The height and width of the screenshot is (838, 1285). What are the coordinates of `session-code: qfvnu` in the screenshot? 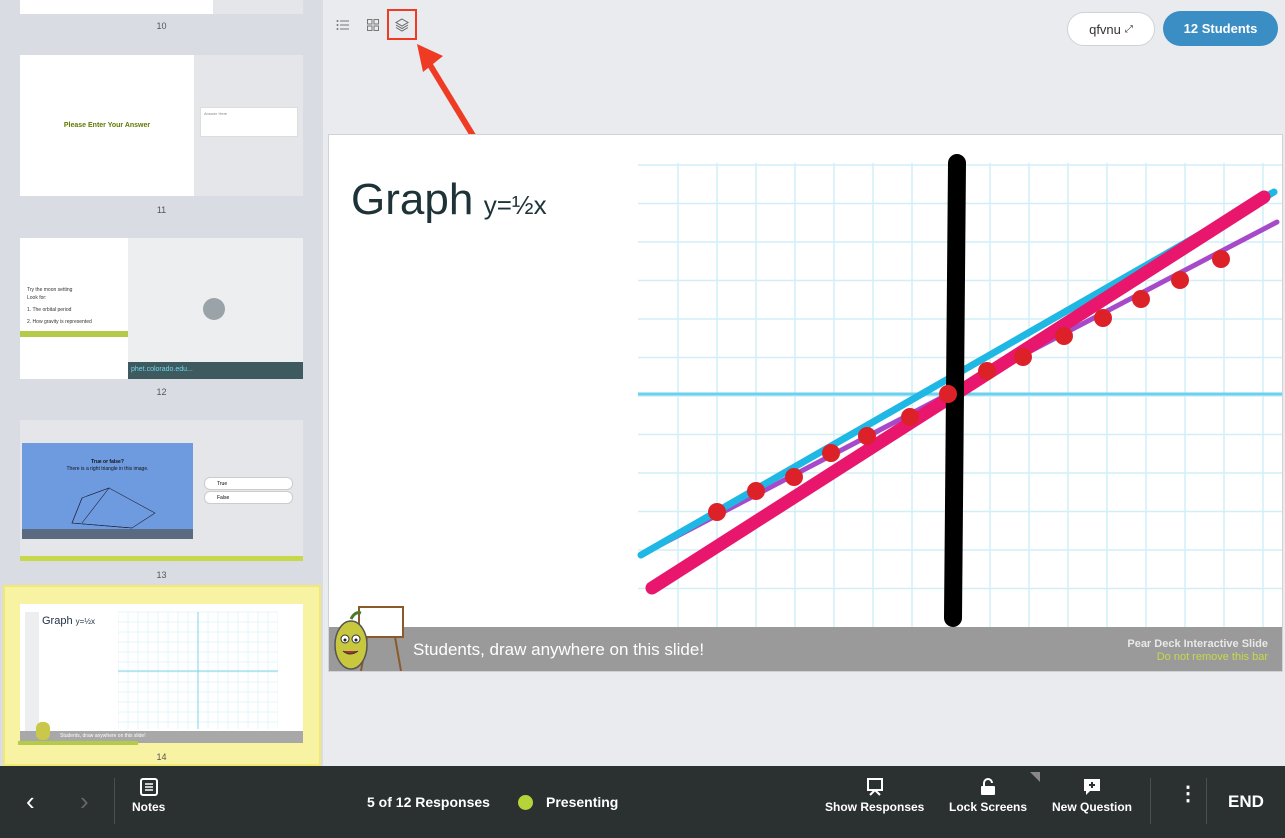 It's located at (1105, 29).